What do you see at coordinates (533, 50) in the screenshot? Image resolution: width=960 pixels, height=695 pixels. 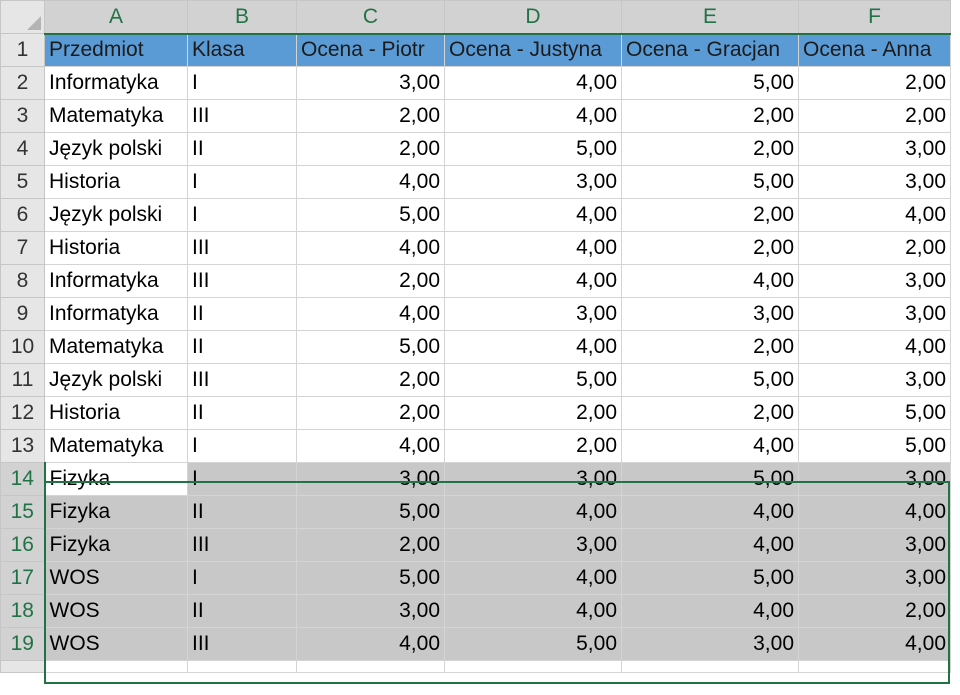 I see `header-cell-ocena-justyna: Ocena - Justyna` at bounding box center [533, 50].